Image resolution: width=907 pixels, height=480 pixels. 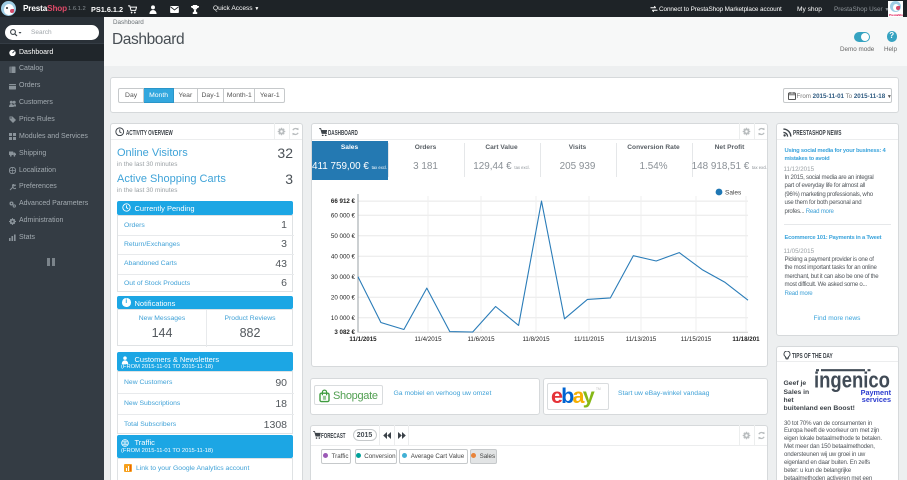 What do you see at coordinates (641, 339) in the screenshot?
I see `svg-text: 11/13/2015` at bounding box center [641, 339].